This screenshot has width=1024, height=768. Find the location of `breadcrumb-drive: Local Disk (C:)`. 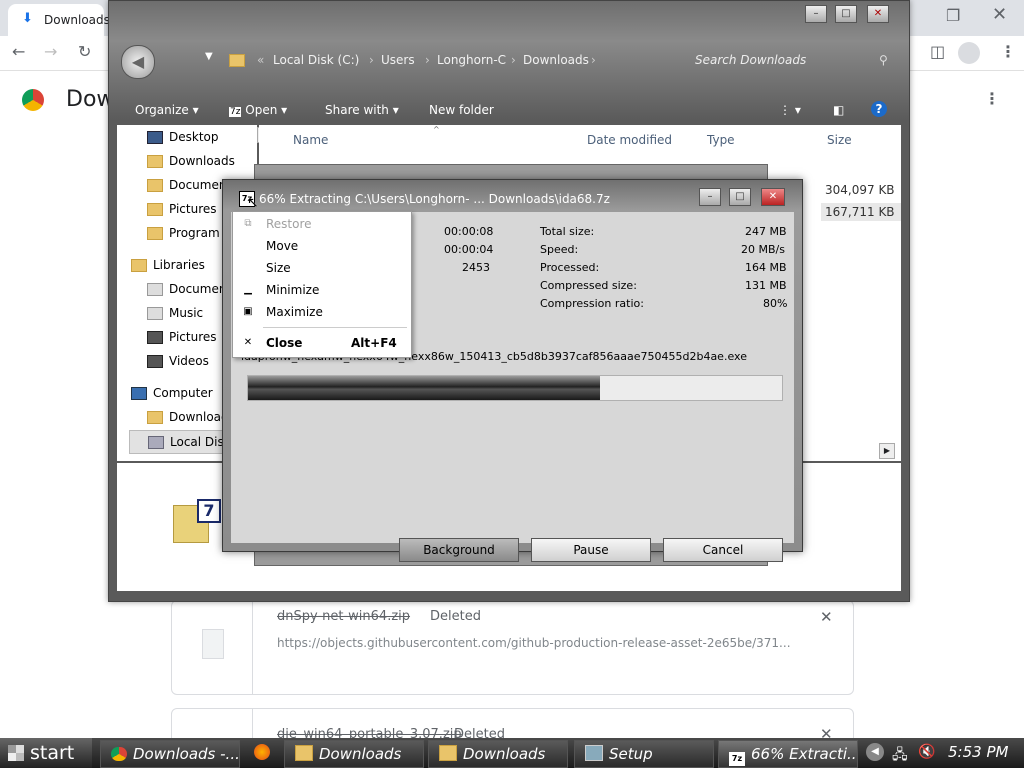

breadcrumb-drive: Local Disk (C:) is located at coordinates (316, 60).